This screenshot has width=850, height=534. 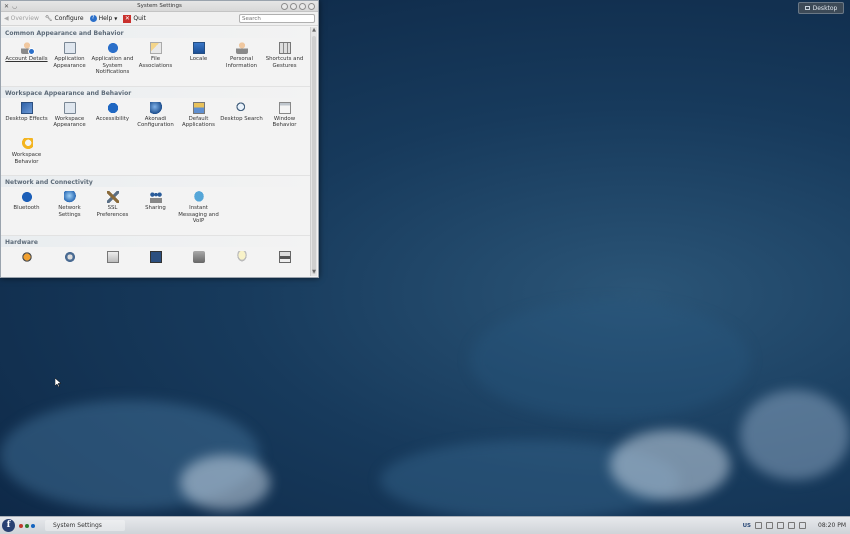 I want to click on item-label: Default Applications, so click(x=198, y=122).